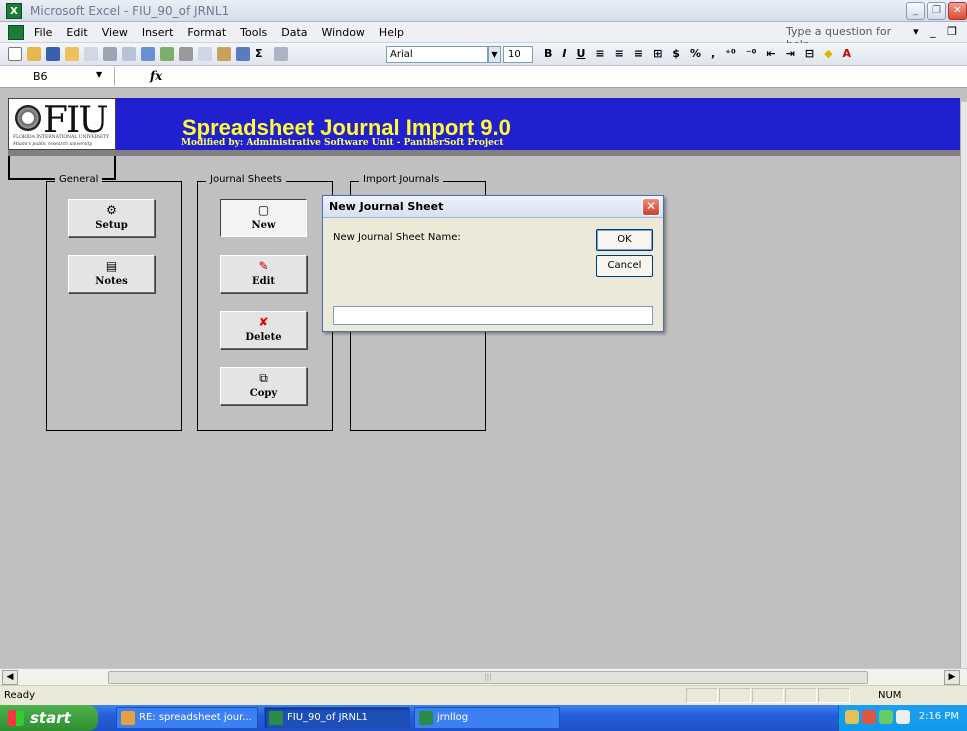 The height and width of the screenshot is (731, 967). What do you see at coordinates (651, 207) in the screenshot?
I see `close-icon: ✕` at bounding box center [651, 207].